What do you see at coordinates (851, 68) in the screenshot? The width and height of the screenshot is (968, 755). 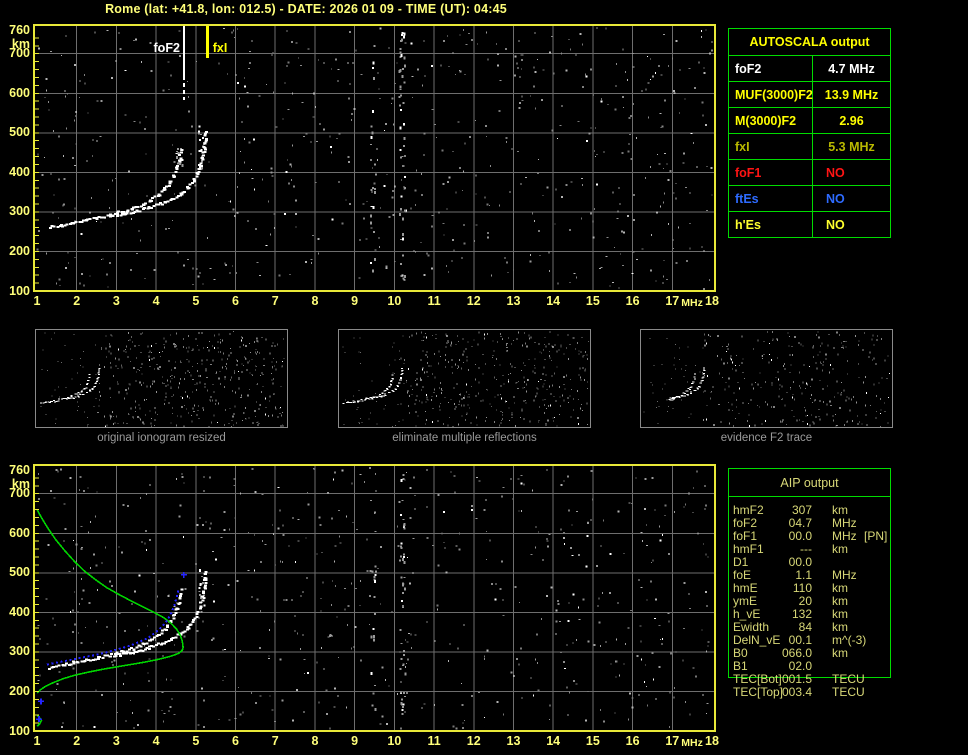 I see `autoscala-row-value: 4.7 MHz` at bounding box center [851, 68].